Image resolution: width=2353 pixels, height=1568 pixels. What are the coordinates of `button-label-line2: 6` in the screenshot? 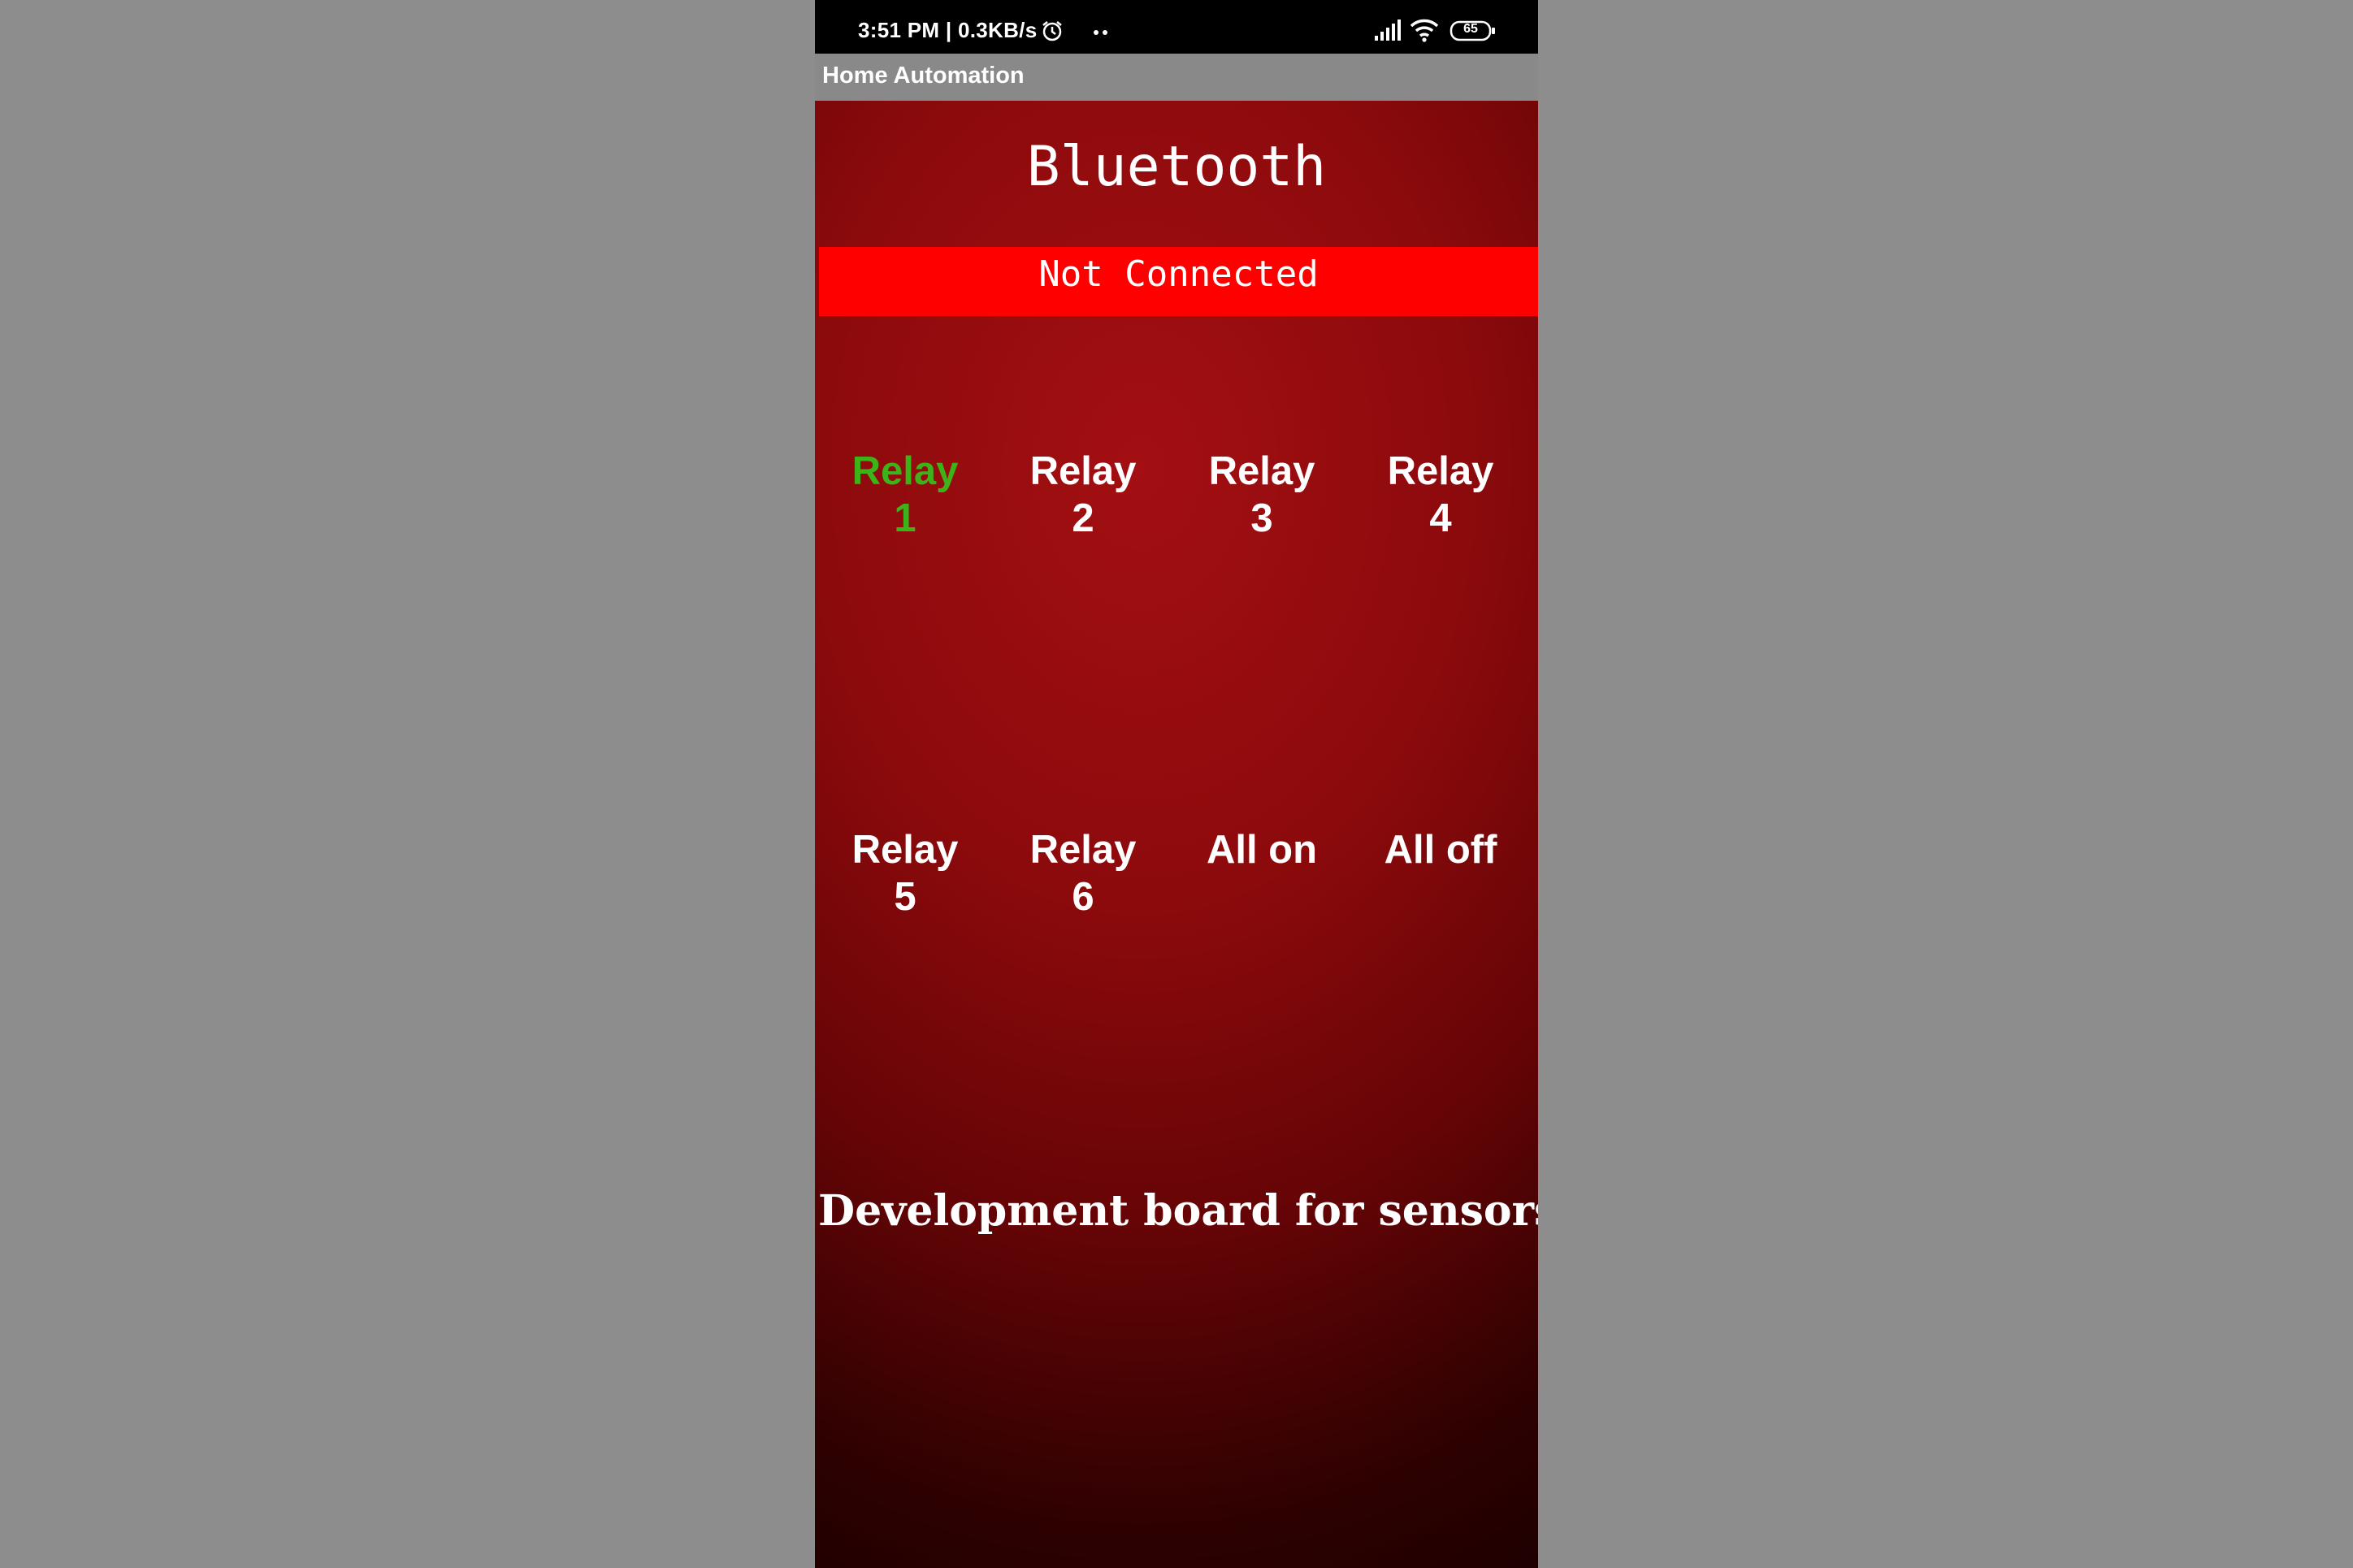 It's located at (1083, 897).